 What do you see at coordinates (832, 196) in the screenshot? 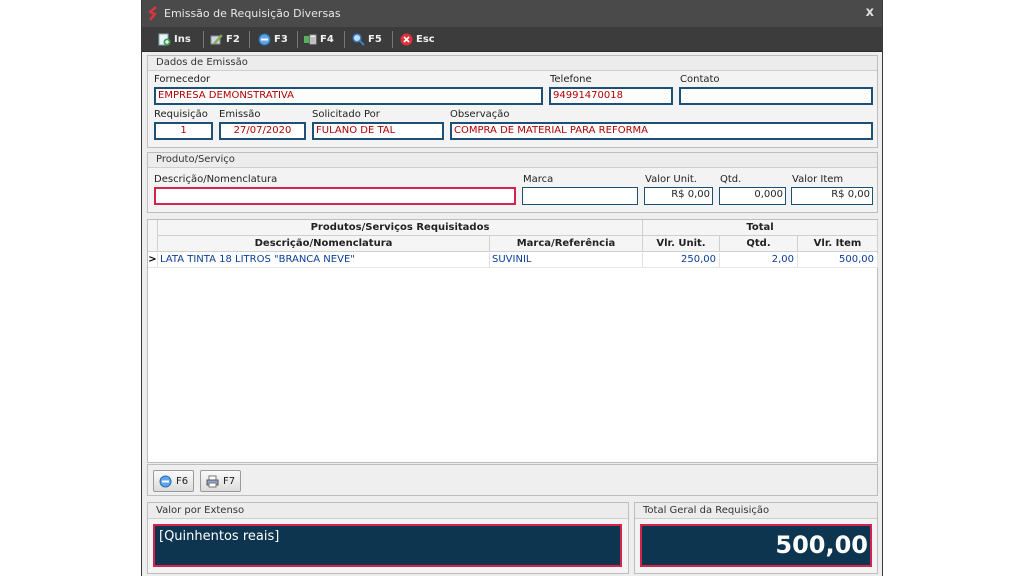
I see `valor-item-input: R$ 0,00` at bounding box center [832, 196].